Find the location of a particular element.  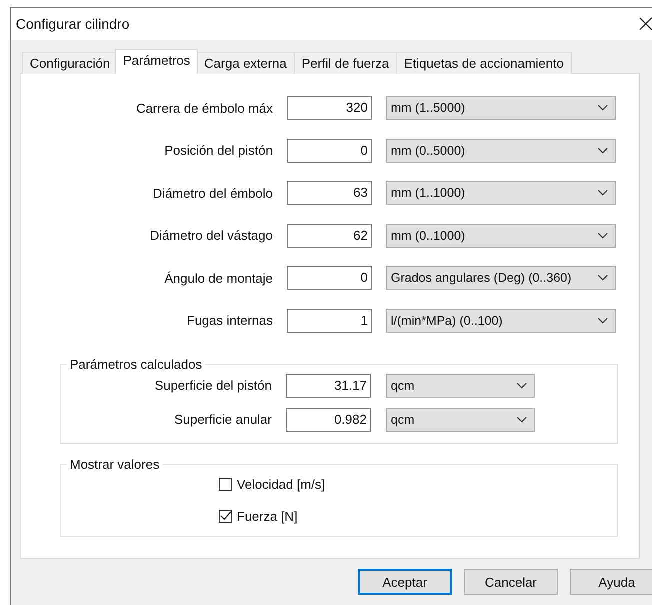

tab: Etiquetas de accionamiento is located at coordinates (484, 63).